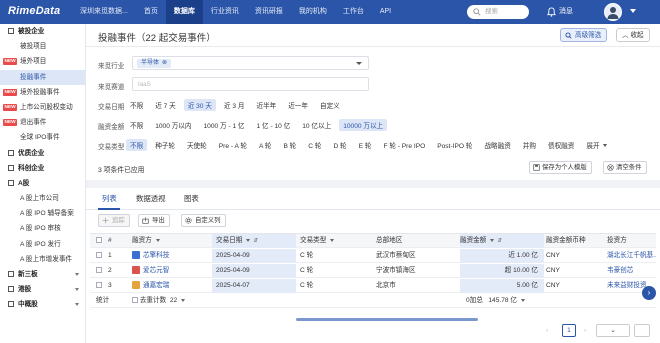 This screenshot has height=343, width=660. What do you see at coordinates (223, 125) in the screenshot?
I see `amount-option-2: 1000 万 - 1 亿` at bounding box center [223, 125].